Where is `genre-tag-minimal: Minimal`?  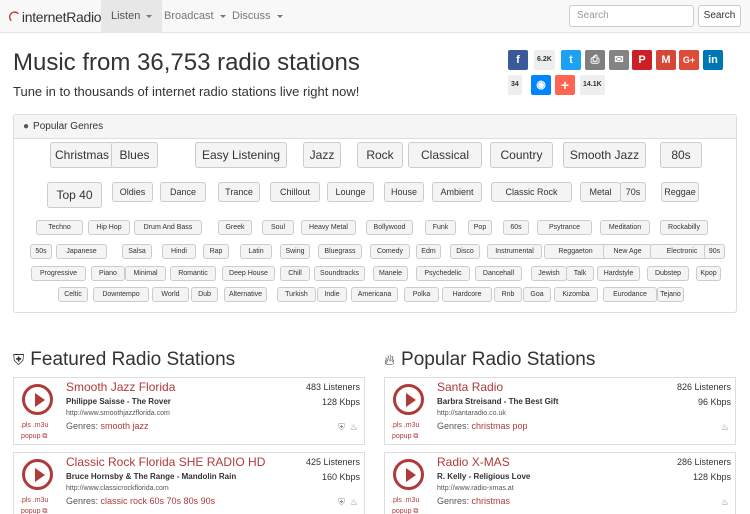
genre-tag-minimal: Minimal is located at coordinates (145, 273).